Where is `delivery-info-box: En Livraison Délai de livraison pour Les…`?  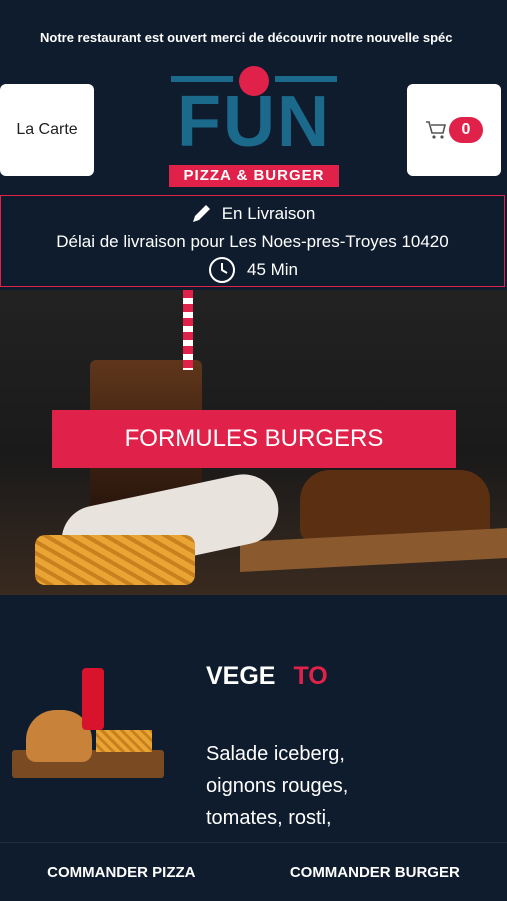
delivery-info-box: En Livraison Délai de livraison pour Les… is located at coordinates (252, 241).